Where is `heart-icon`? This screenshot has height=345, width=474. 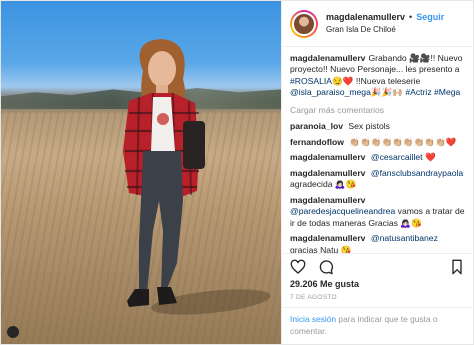 heart-icon is located at coordinates (298, 267).